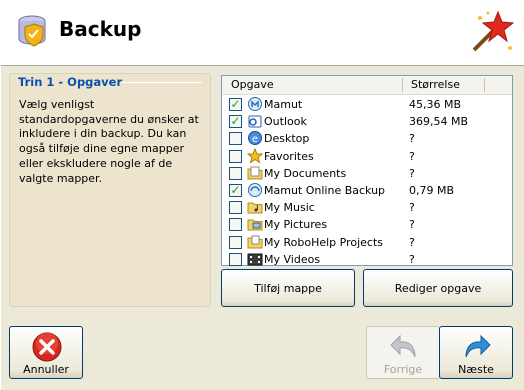  I want to click on mamut-icon, so click(255, 104).